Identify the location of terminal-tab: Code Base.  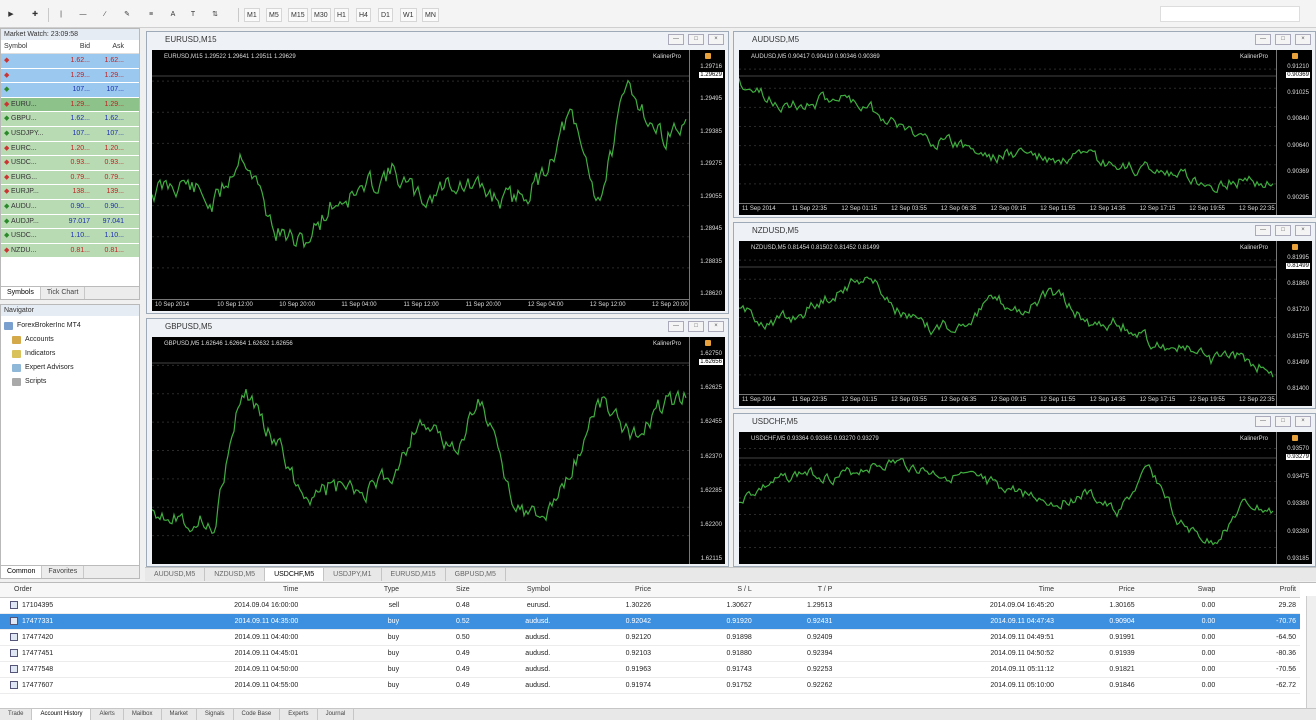
(257, 714).